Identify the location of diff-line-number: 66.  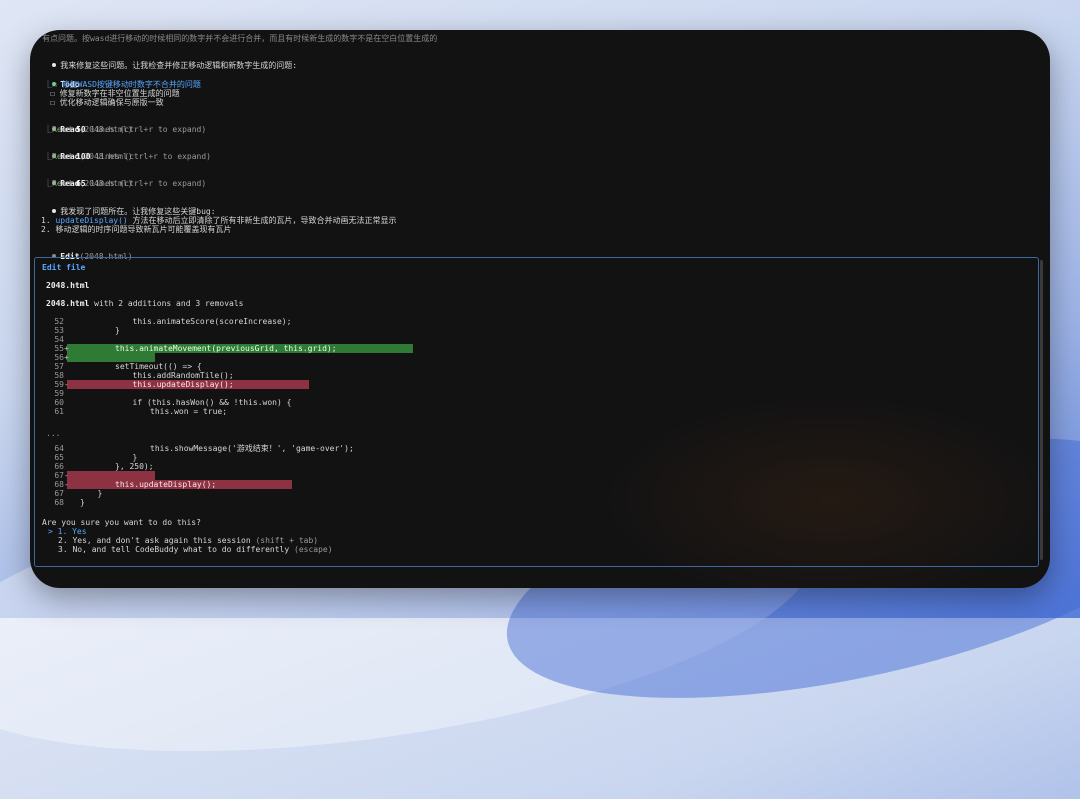
(59, 466).